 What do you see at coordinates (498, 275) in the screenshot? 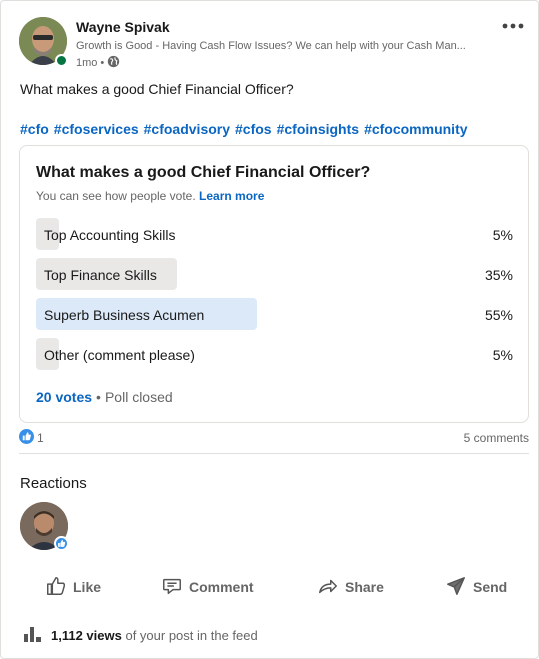
I see `poll-option-percent: 35%` at bounding box center [498, 275].